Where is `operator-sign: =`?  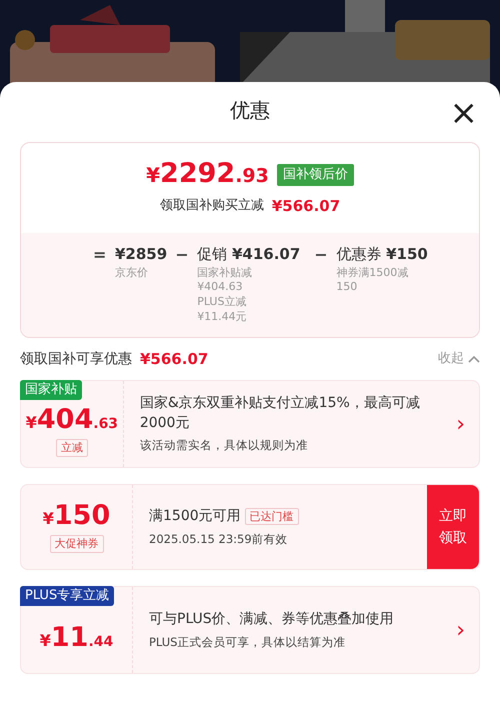
operator-sign: = is located at coordinates (100, 255).